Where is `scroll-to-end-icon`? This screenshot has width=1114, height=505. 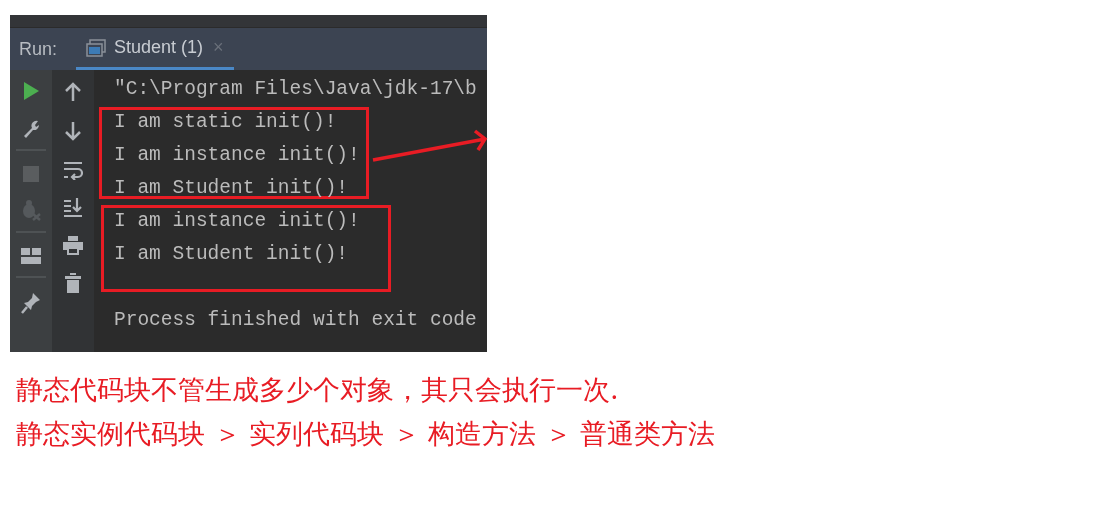
scroll-to-end-icon is located at coordinates (73, 207).